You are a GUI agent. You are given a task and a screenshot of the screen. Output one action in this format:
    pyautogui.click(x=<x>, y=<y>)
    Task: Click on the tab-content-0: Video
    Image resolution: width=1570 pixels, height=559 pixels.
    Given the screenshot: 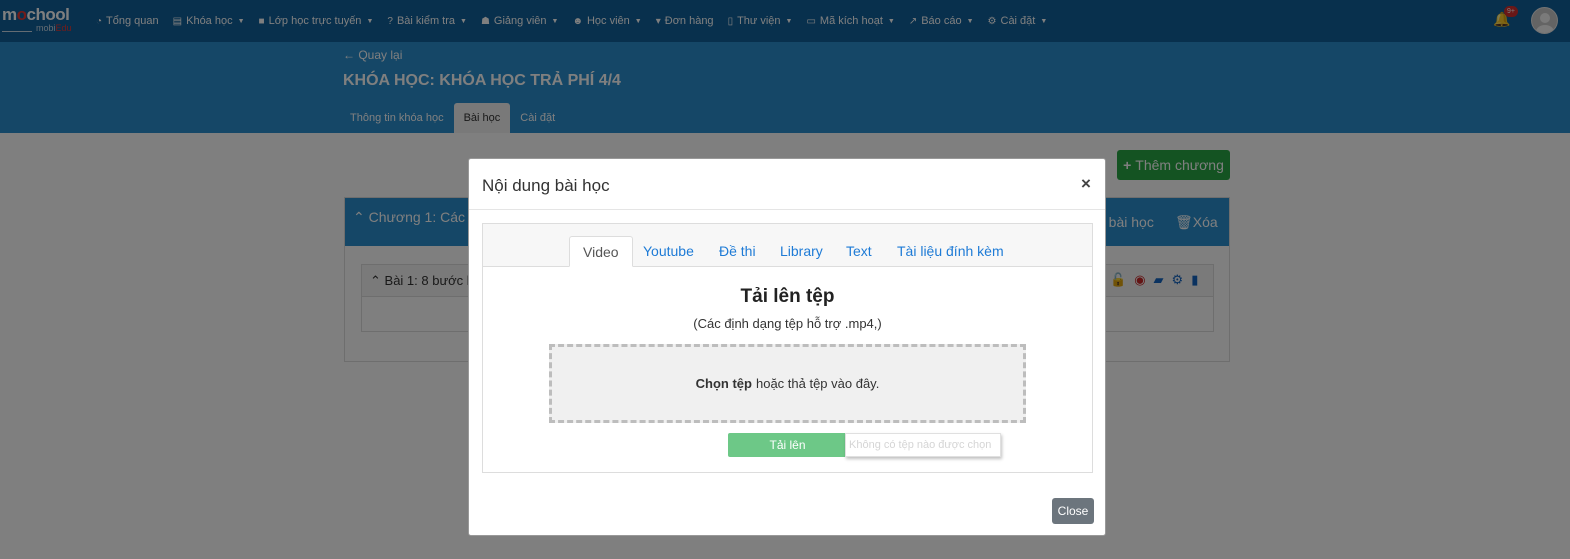 What is the action you would take?
    pyautogui.click(x=601, y=251)
    